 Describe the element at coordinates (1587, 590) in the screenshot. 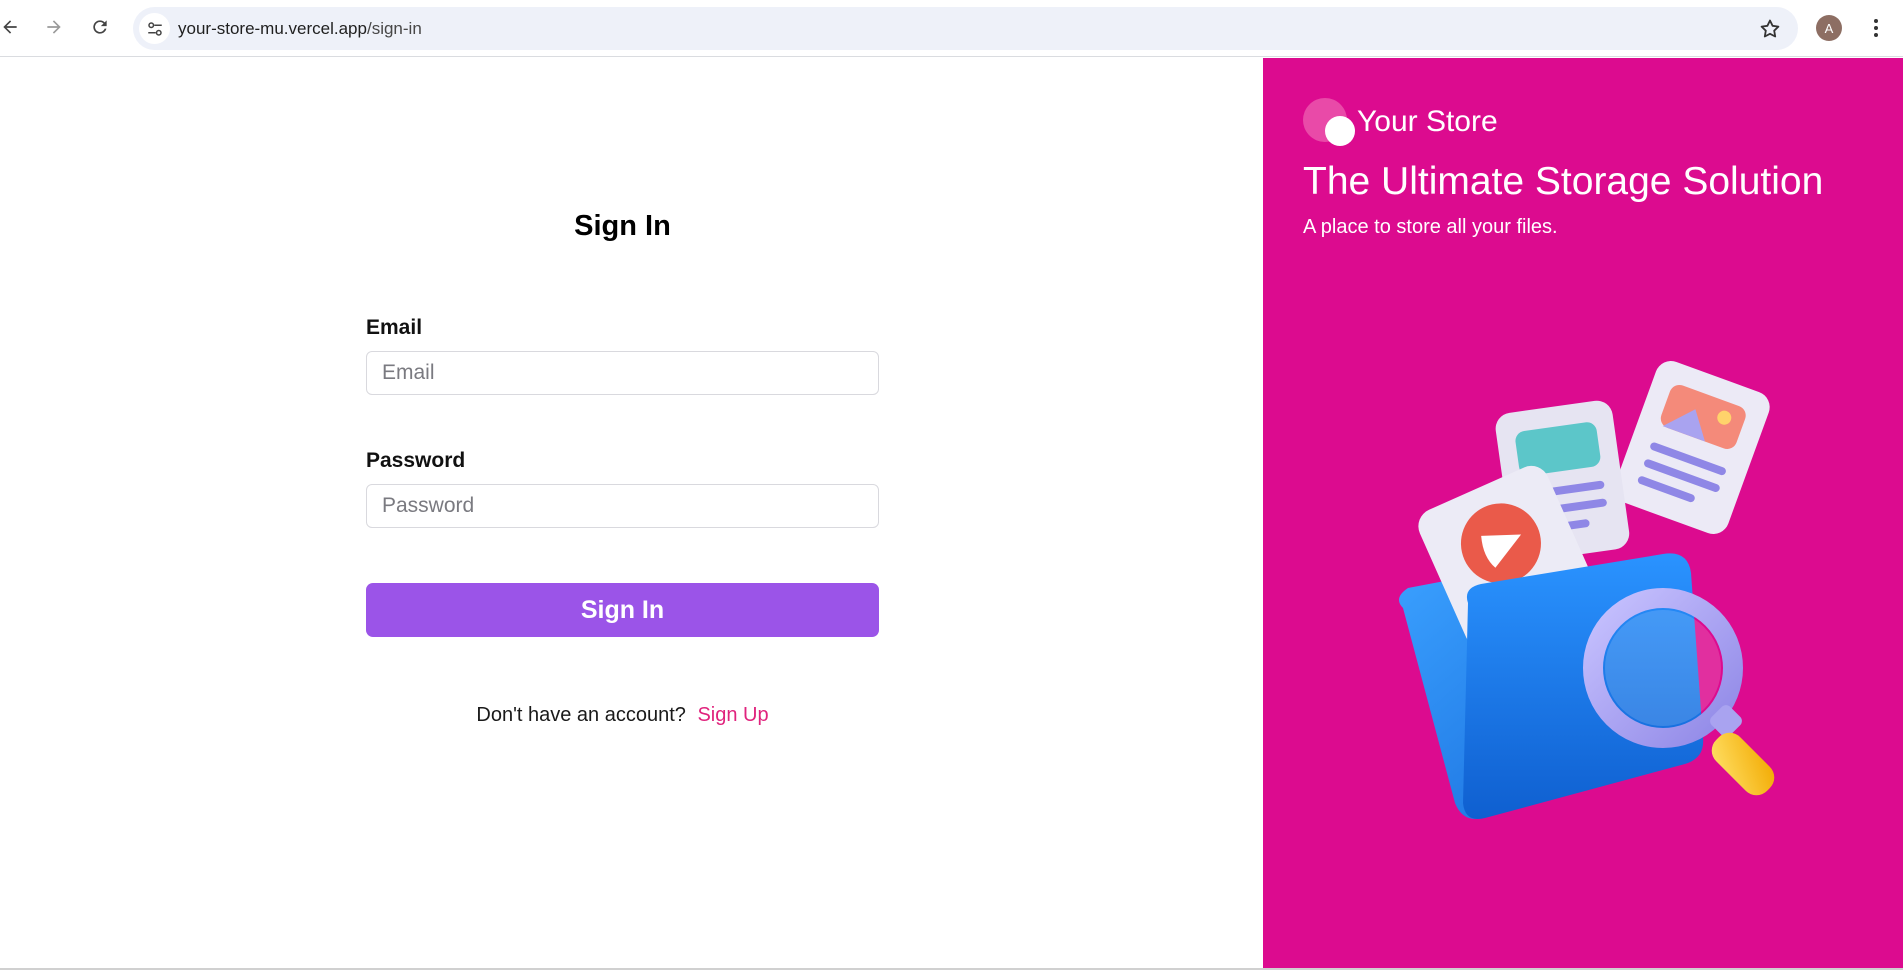

I see `file-storage-illustration` at that location.